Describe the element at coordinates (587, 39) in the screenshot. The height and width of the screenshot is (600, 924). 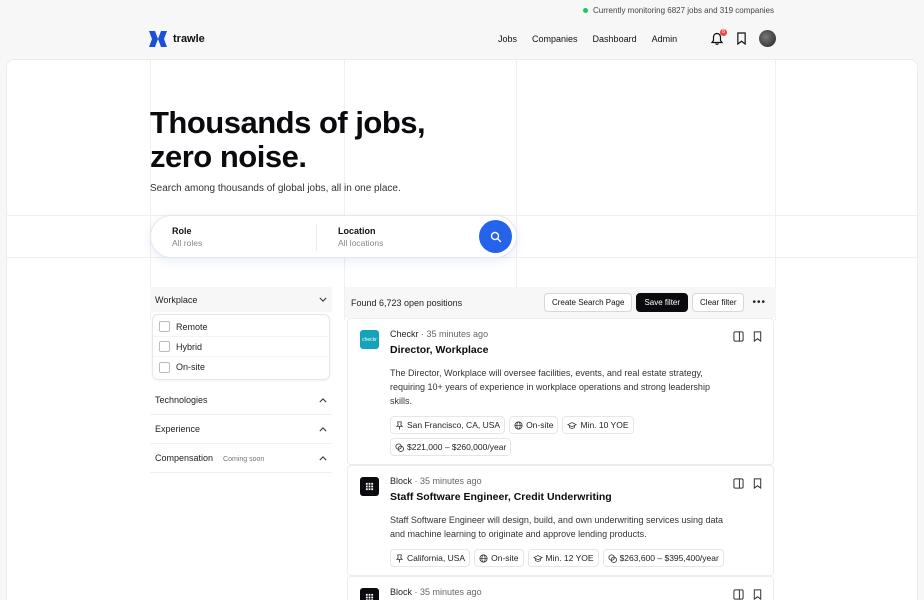
I see `nav-links: Jobs Companies Dashboard Admin` at that location.